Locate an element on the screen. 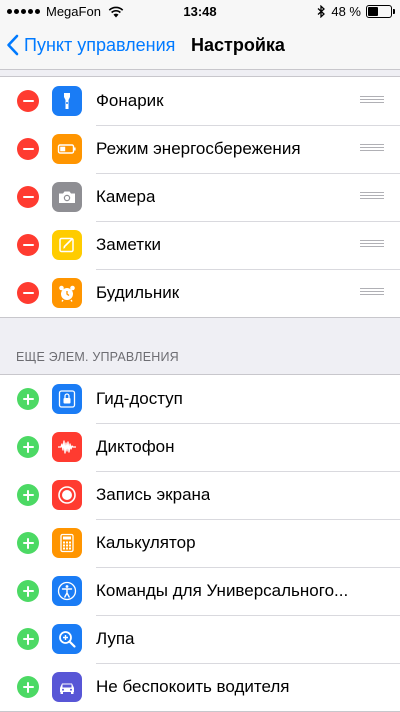 This screenshot has width=400, height=712. battery-low-power-icon is located at coordinates (67, 149).